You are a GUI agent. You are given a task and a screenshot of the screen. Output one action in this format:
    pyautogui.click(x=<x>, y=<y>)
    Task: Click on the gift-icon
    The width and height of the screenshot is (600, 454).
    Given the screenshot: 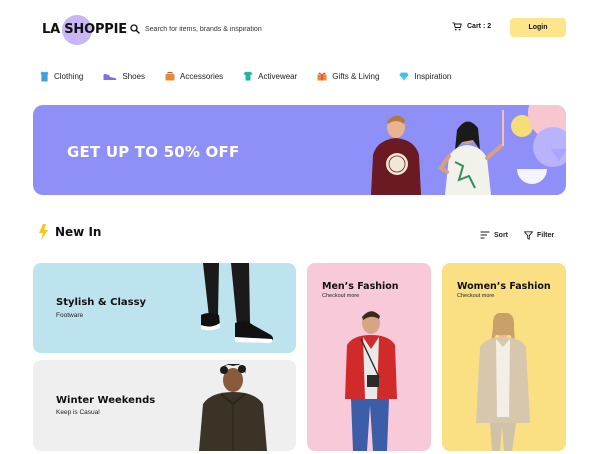 What is the action you would take?
    pyautogui.click(x=322, y=76)
    